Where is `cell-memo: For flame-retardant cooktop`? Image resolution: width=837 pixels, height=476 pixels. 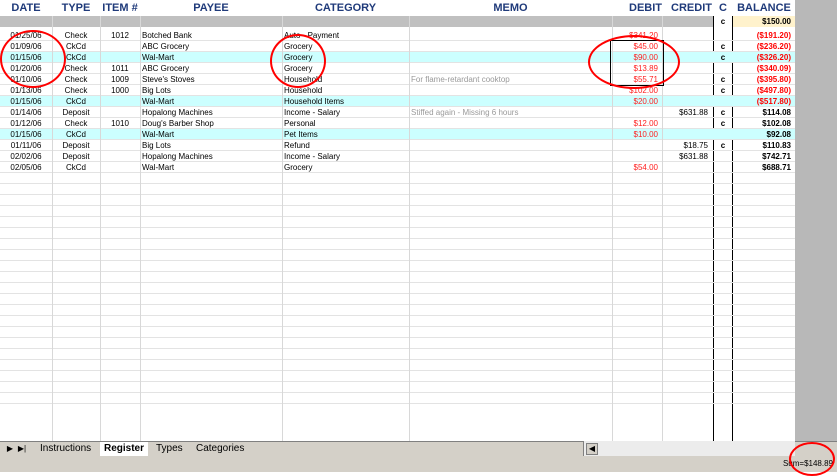 cell-memo: For flame-retardant cooktop is located at coordinates (511, 79).